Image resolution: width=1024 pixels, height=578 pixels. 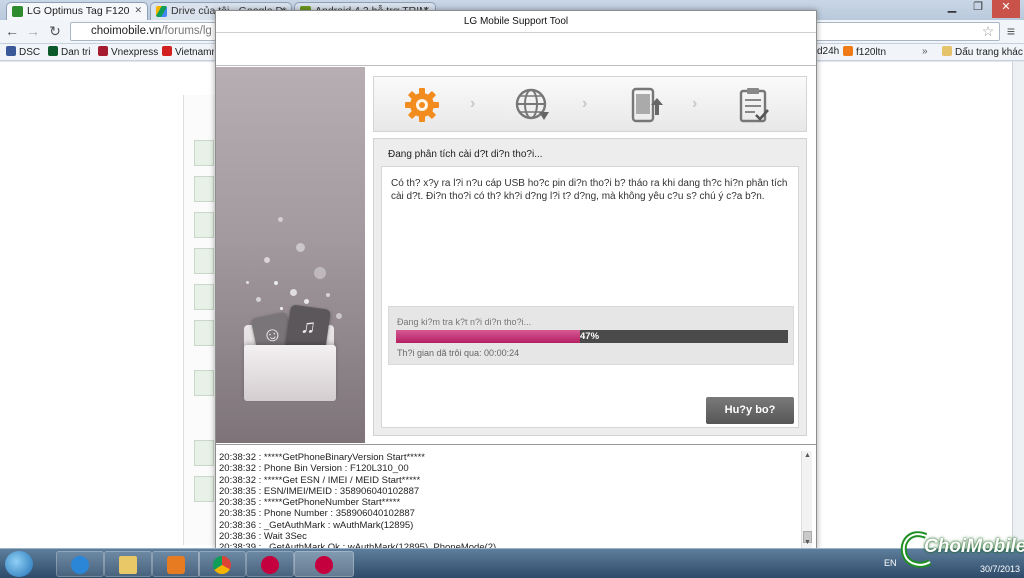 I want to click on progress-percent: 47%, so click(x=590, y=336).